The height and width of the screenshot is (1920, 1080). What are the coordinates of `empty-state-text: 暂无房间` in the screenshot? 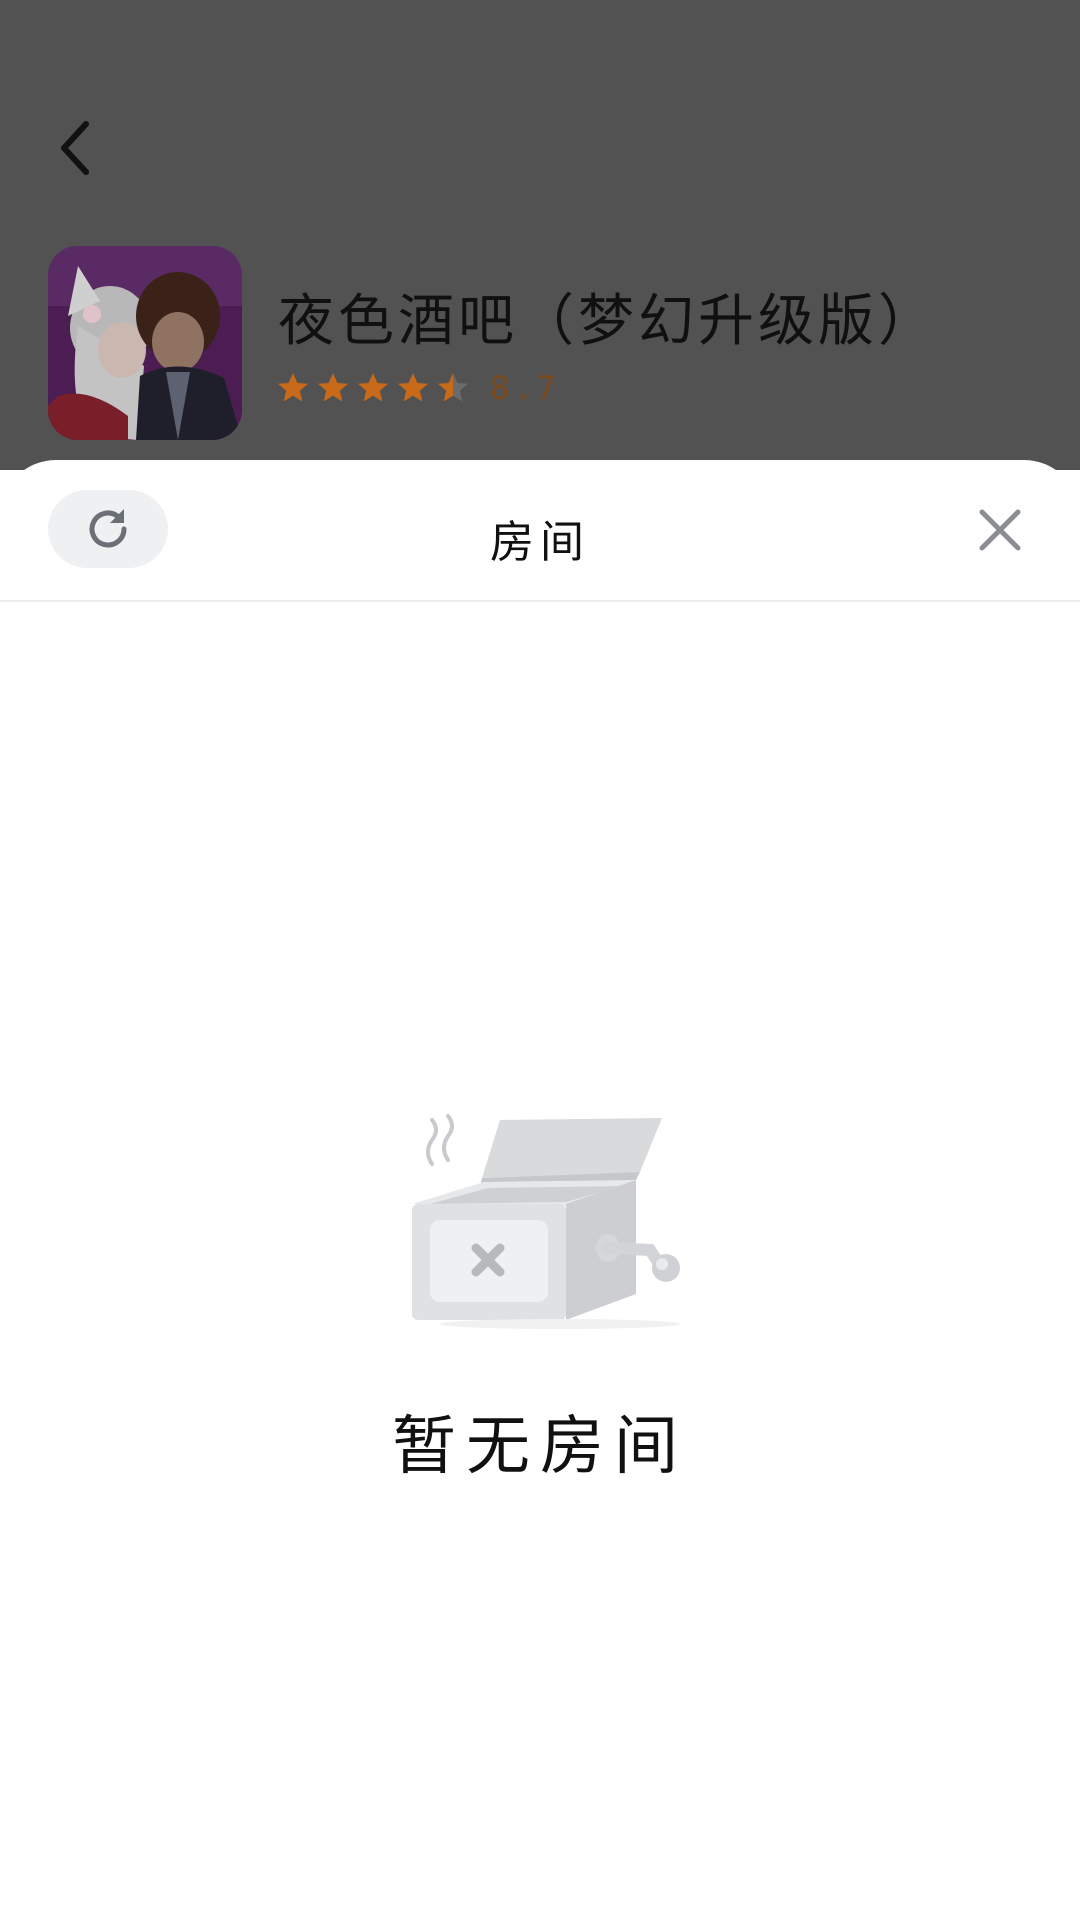 It's located at (540, 1447).